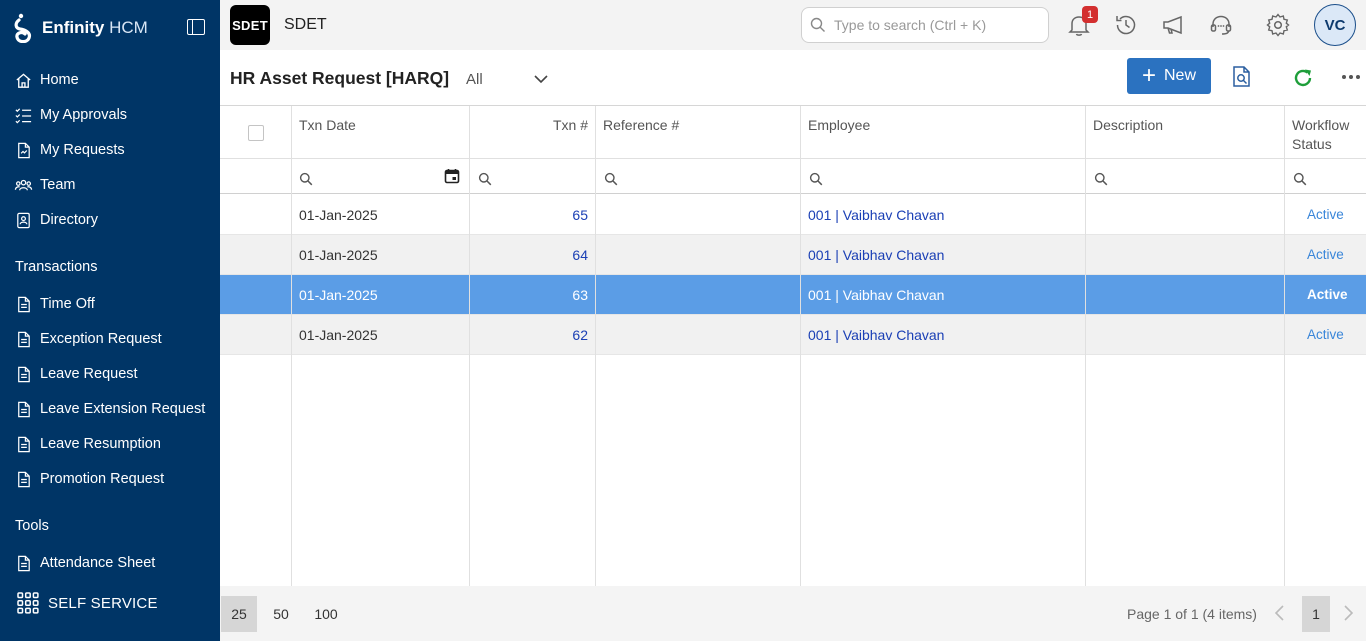  I want to click on column-header-txn-number: Txn #, so click(570, 125).